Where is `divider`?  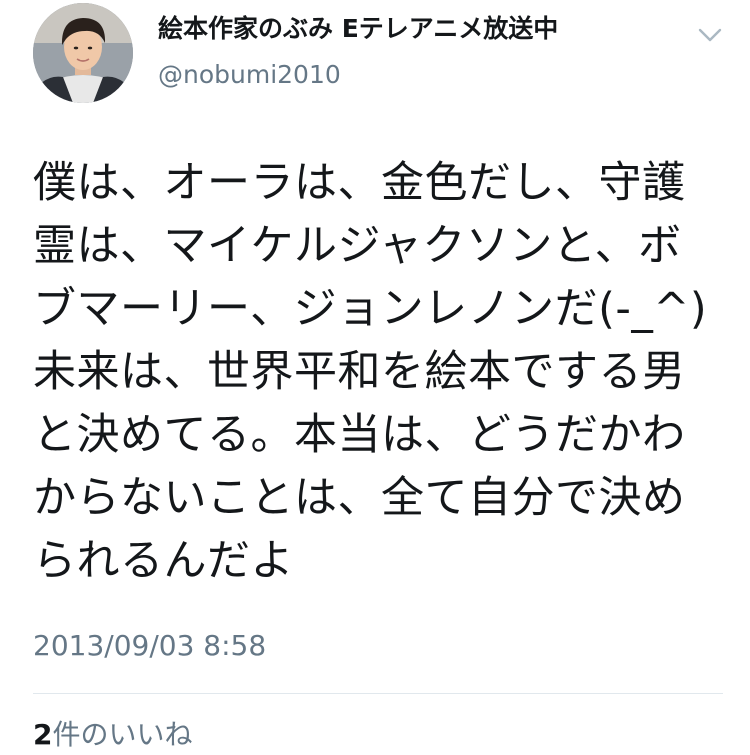
divider is located at coordinates (378, 693).